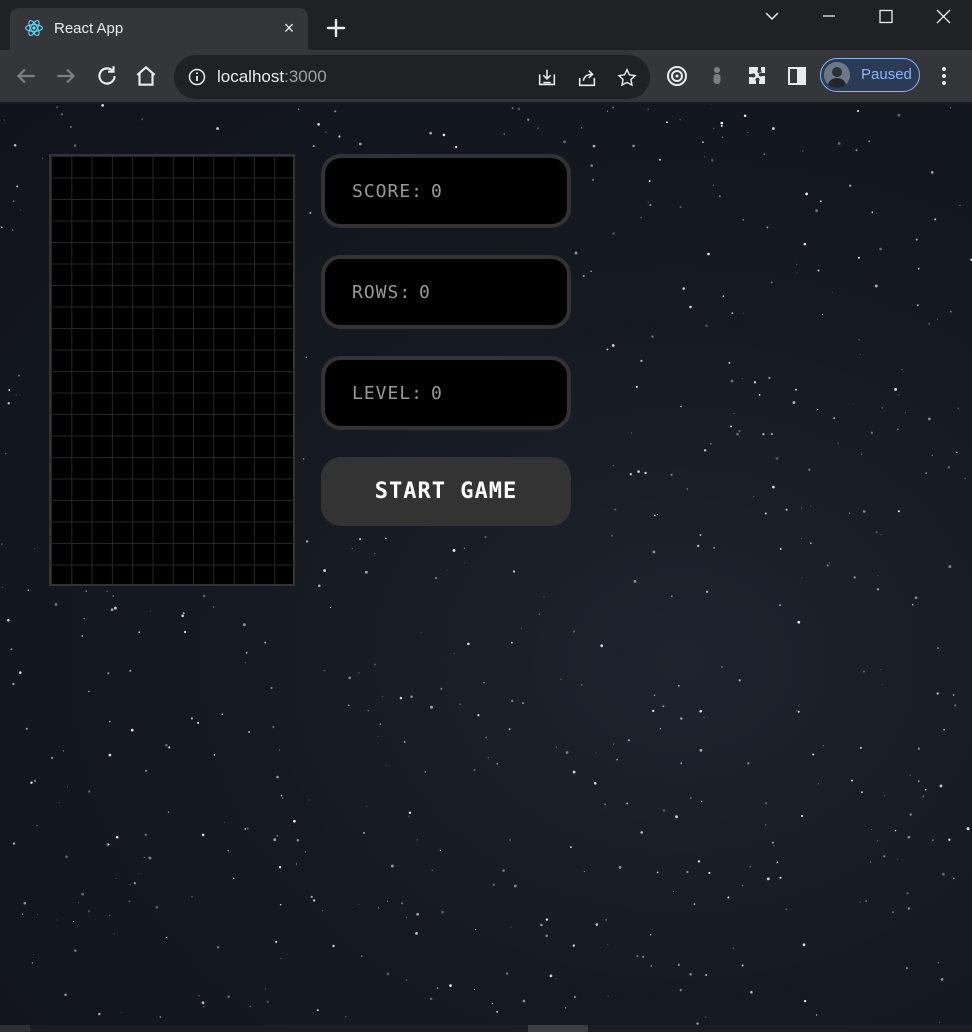  I want to click on level-value: 0, so click(437, 393).